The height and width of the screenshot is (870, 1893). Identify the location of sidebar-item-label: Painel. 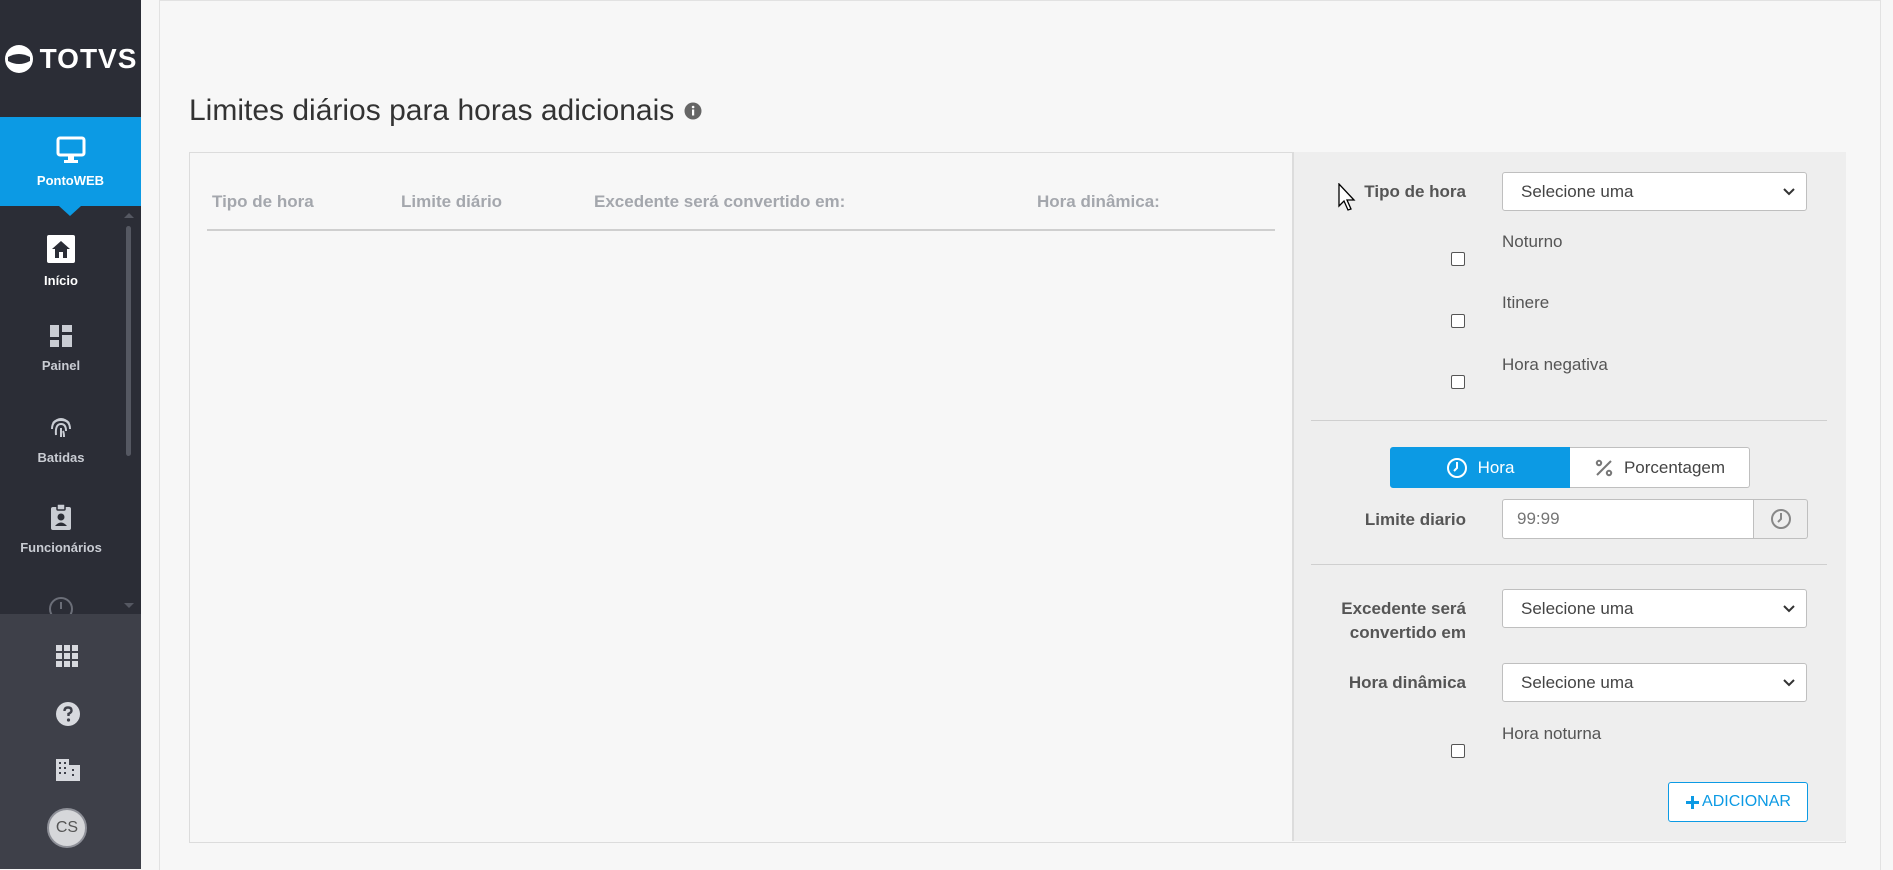
(61, 365).